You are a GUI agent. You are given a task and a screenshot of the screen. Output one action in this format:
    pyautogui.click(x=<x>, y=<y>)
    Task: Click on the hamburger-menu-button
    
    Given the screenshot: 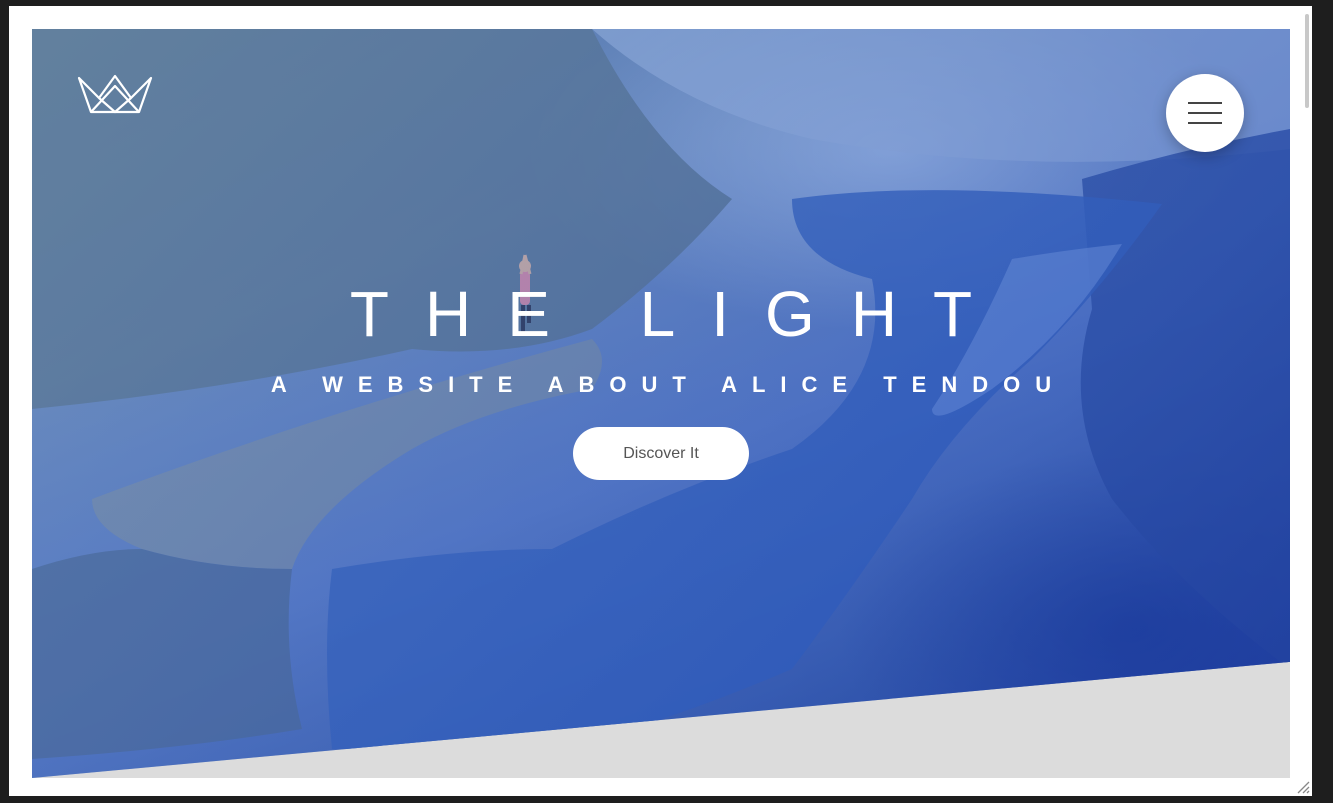 What is the action you would take?
    pyautogui.click(x=1205, y=113)
    